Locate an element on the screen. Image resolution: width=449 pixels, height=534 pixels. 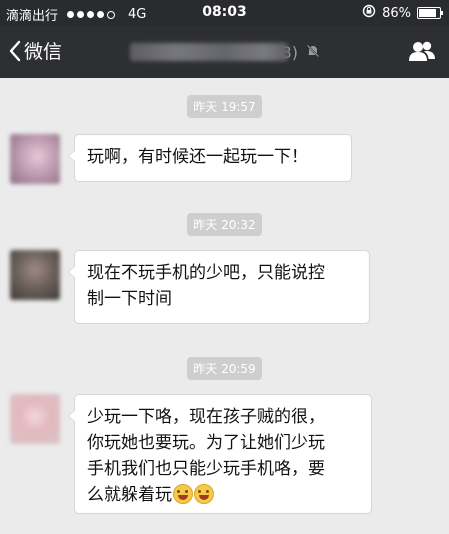
message-text-line: 么就躲着玩 is located at coordinates (223, 495).